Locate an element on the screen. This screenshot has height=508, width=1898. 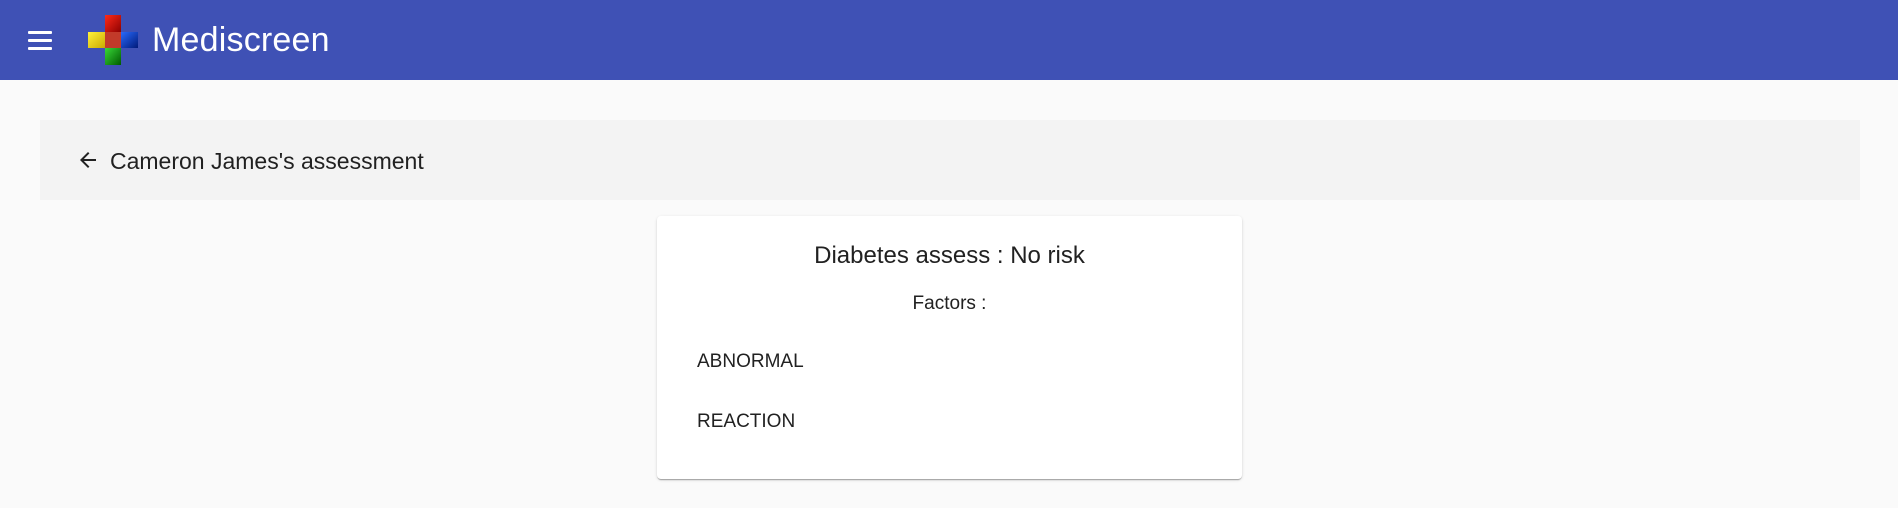
arrow-back-icon-glyph is located at coordinates (88, 160).